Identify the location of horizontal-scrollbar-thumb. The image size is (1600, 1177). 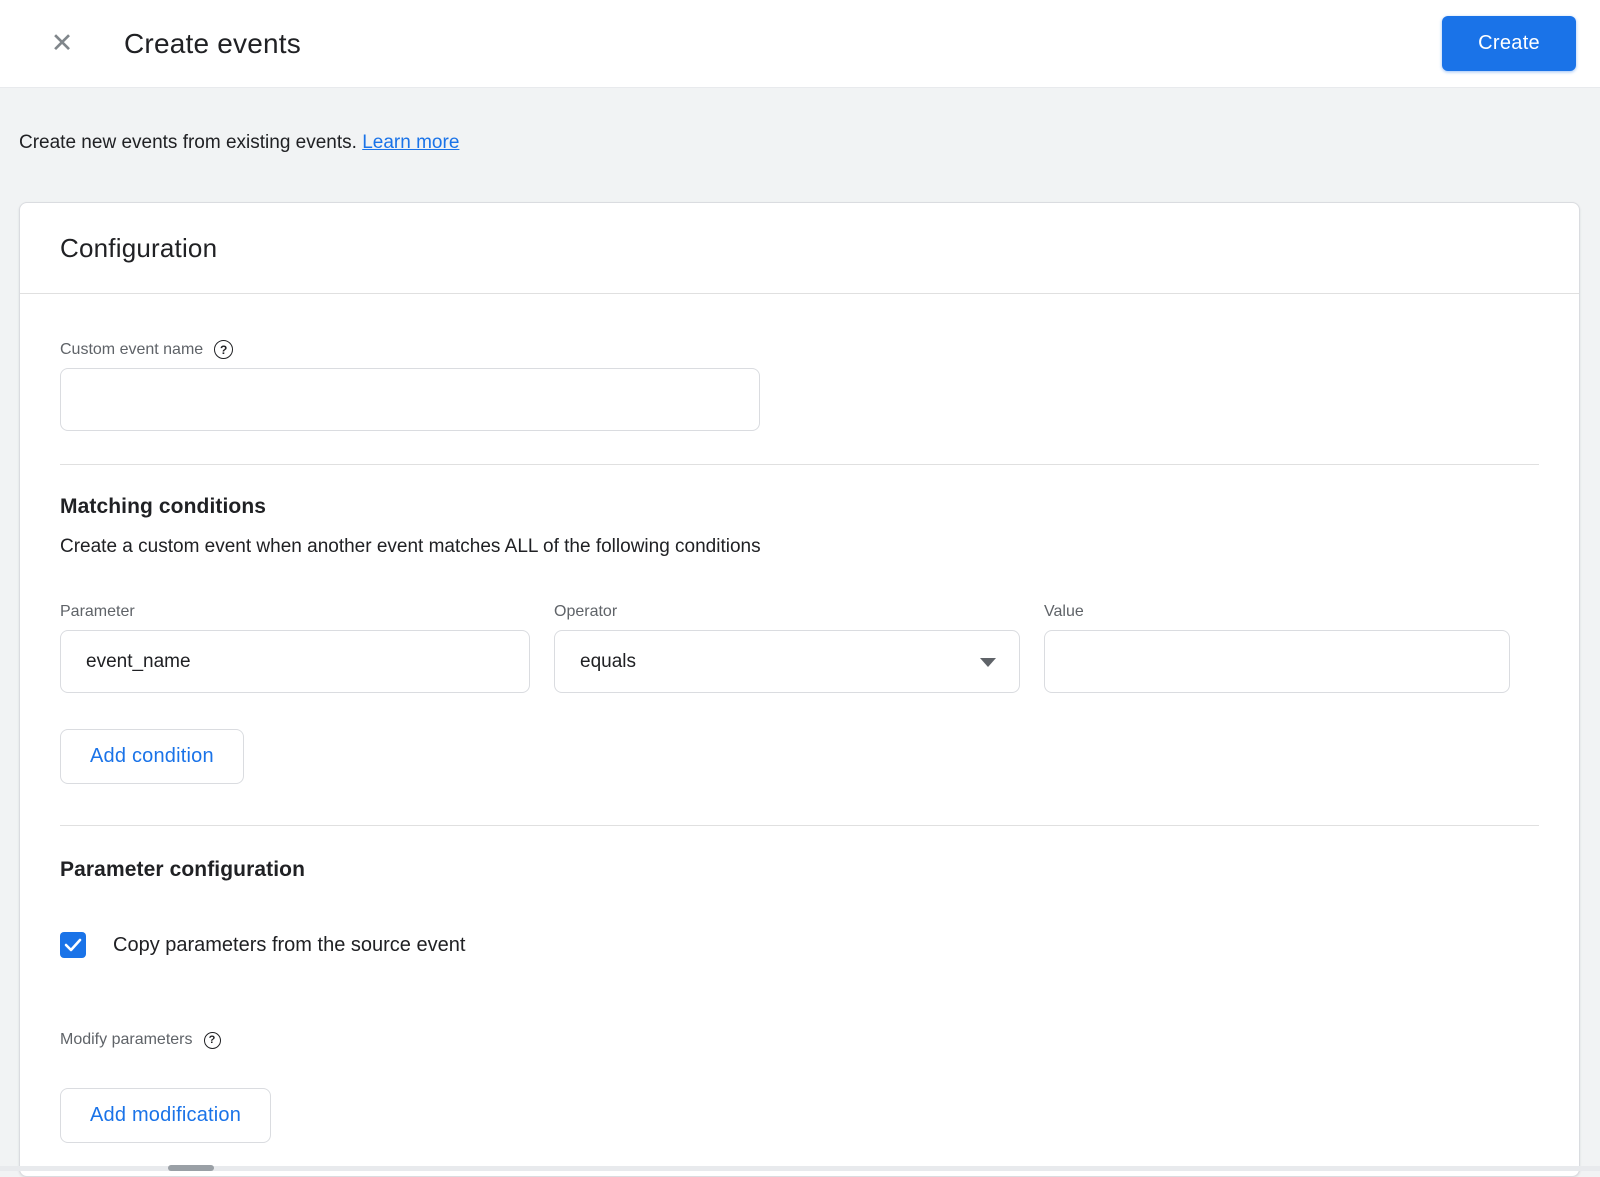
(191, 1168).